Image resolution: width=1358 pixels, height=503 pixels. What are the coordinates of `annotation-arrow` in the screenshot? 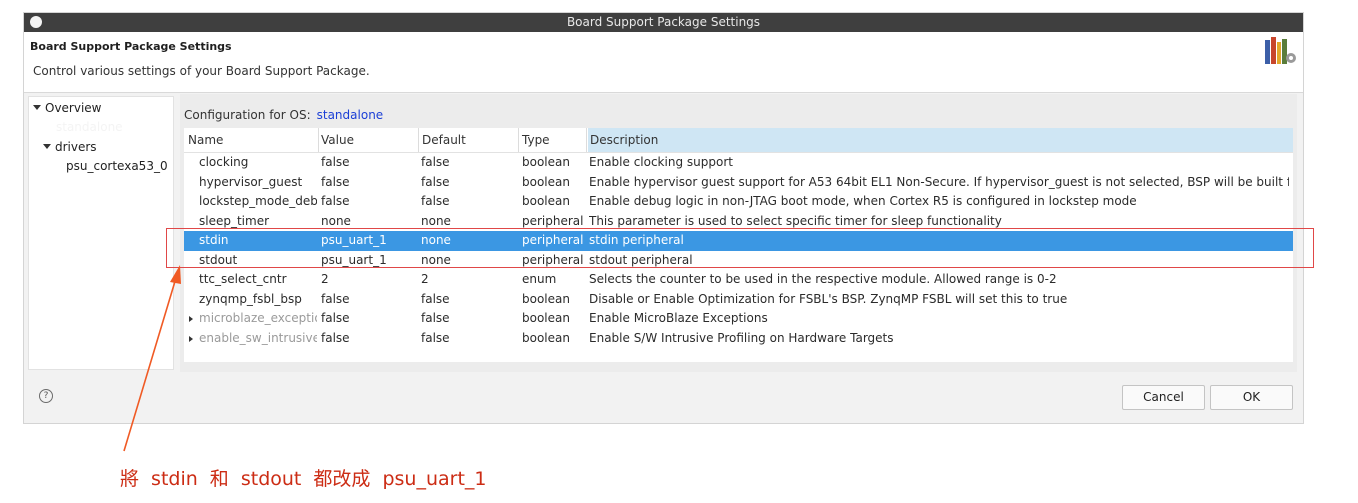 It's located at (152, 358).